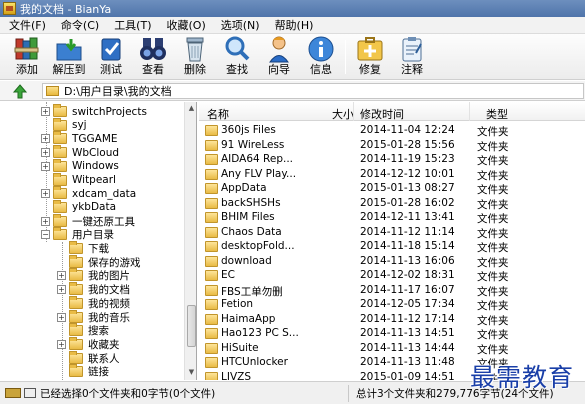  Describe the element at coordinates (228, 275) in the screenshot. I see `file-name: EC` at that location.